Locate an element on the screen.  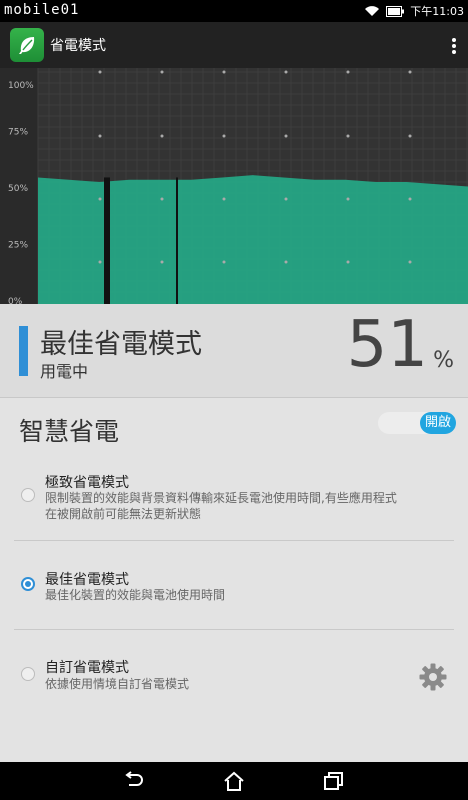
option-custom-saving: 自訂省電模式 依據使用情境自訂省電模式 is located at coordinates (234, 675).